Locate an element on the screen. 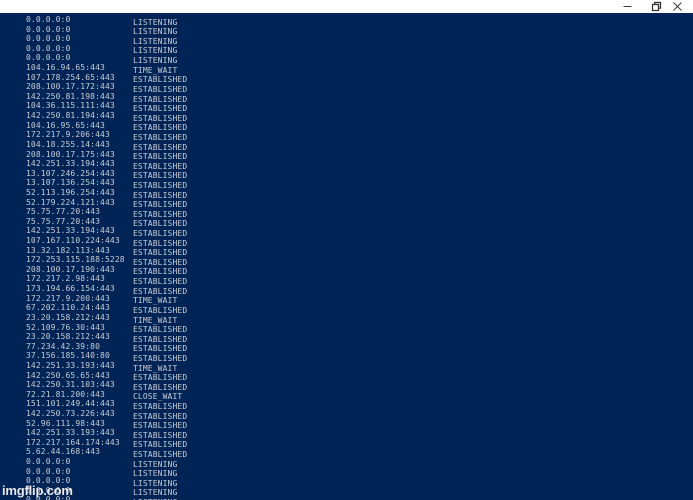 The height and width of the screenshot is (500, 693). connection-row: 142.250.31.103:443 ESTABLISHED is located at coordinates (346, 386).